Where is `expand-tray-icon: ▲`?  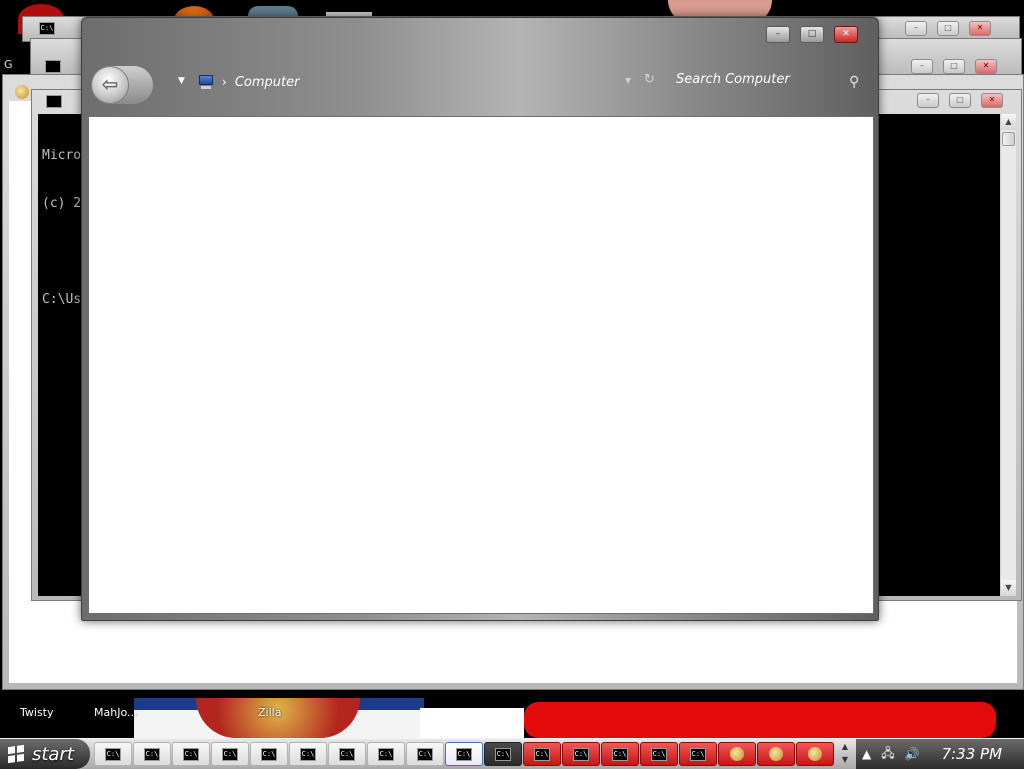
expand-tray-icon: ▲ is located at coordinates (866, 754).